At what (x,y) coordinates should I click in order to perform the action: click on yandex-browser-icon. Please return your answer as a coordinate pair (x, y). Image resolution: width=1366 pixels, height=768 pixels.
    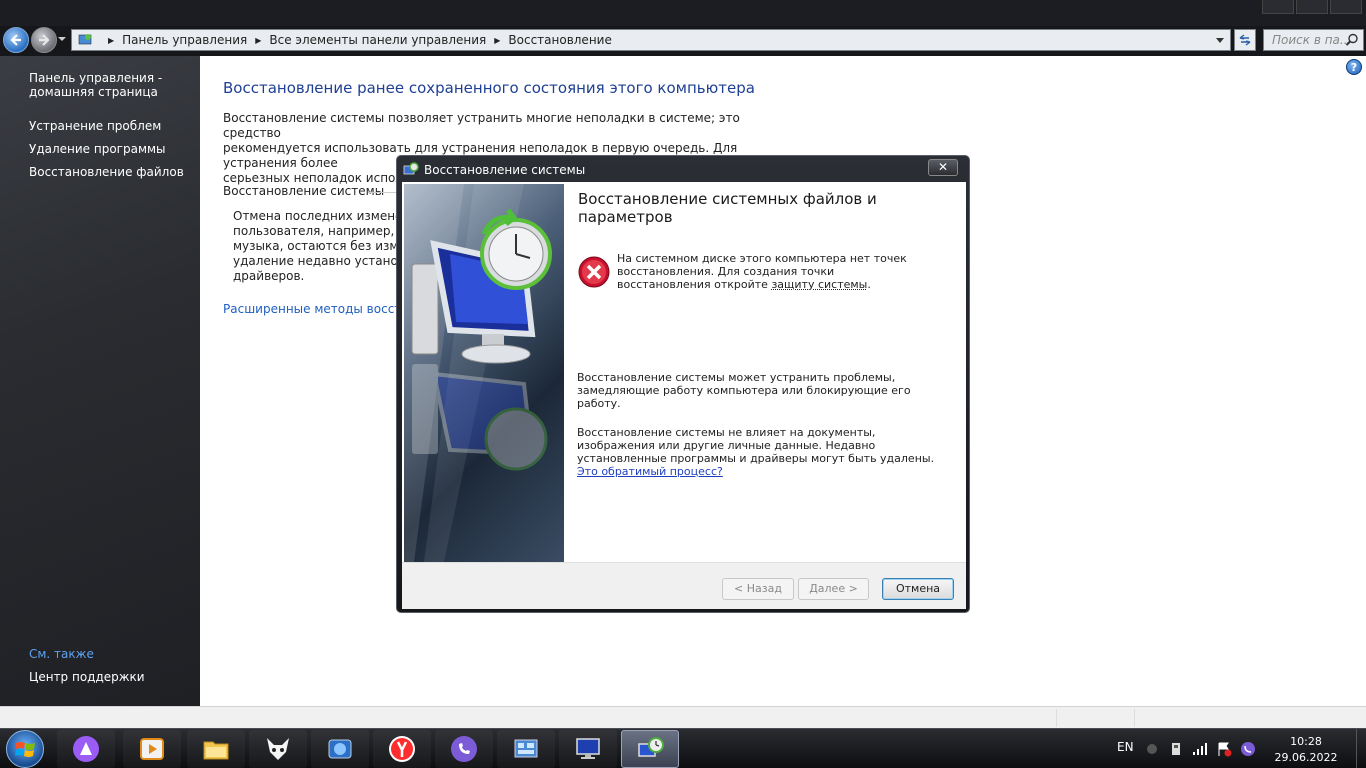
    Looking at the image, I should click on (402, 749).